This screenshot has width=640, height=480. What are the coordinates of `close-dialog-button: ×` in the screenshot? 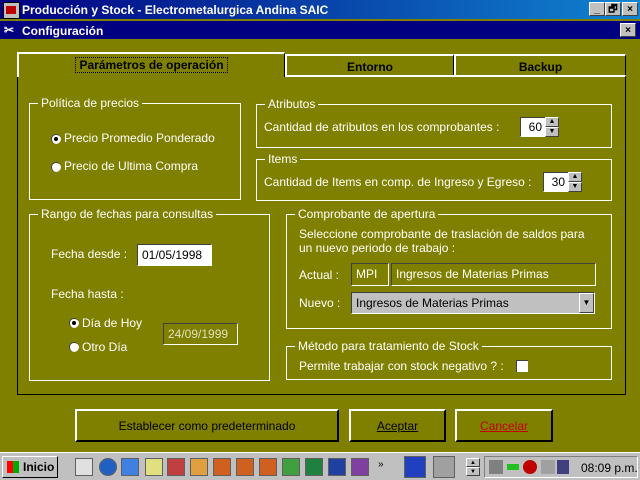 It's located at (628, 30).